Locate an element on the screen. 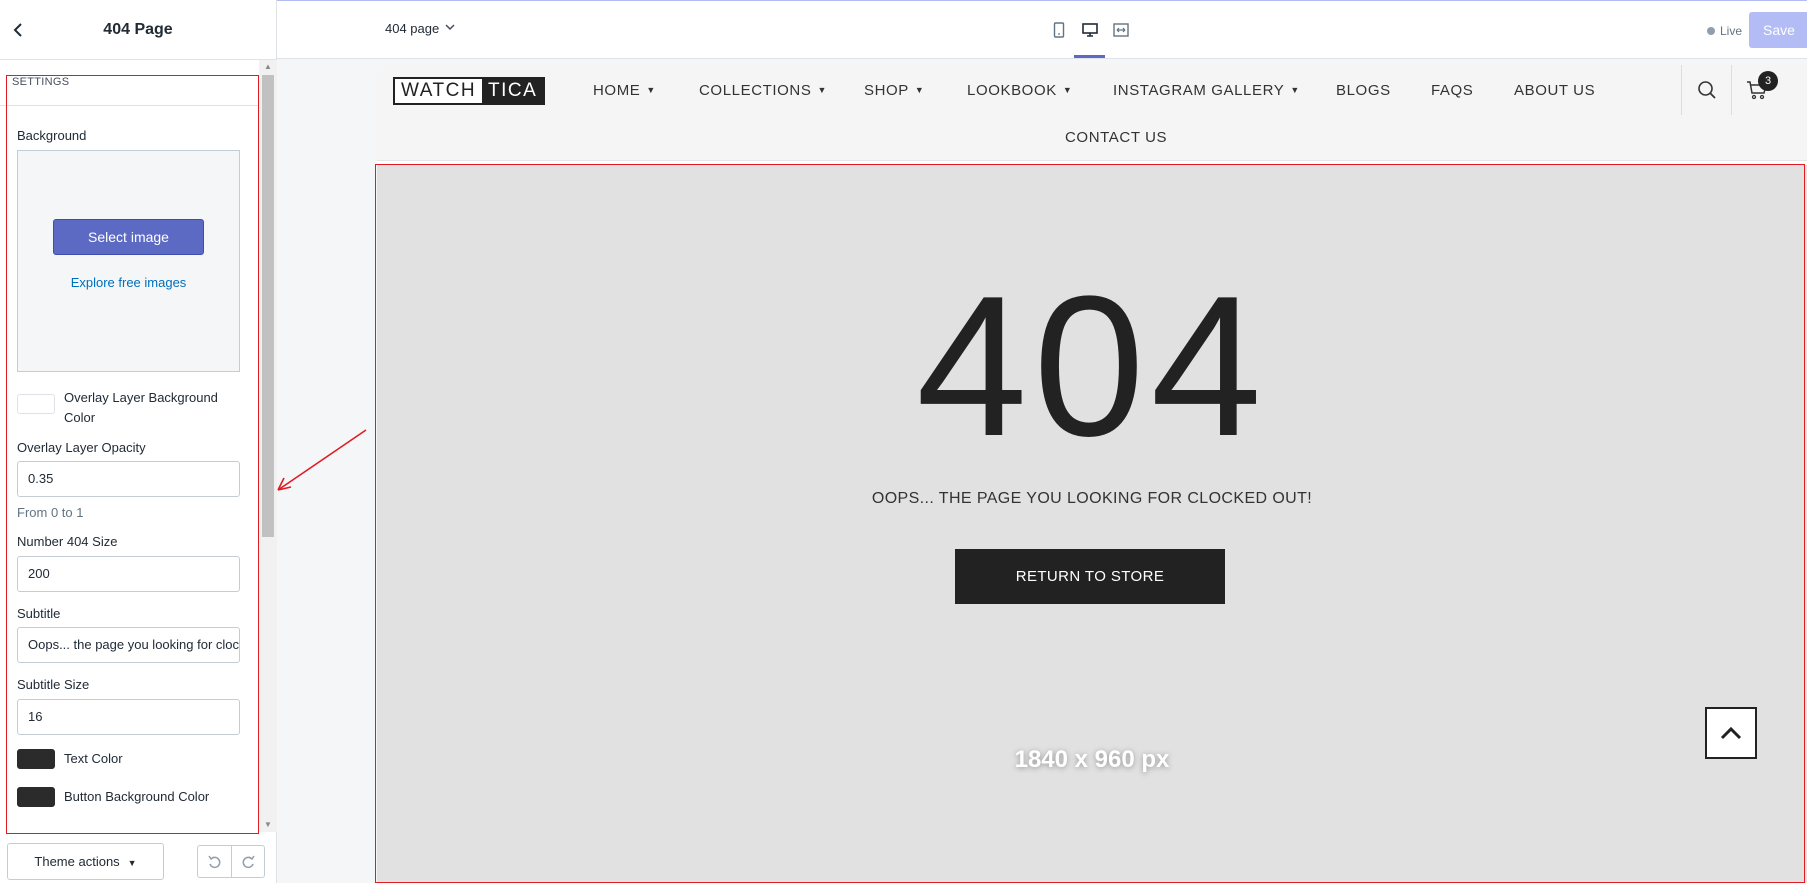 Image resolution: width=1807 pixels, height=883 pixels. theme-actions-button: Theme actions ▼ is located at coordinates (85, 861).